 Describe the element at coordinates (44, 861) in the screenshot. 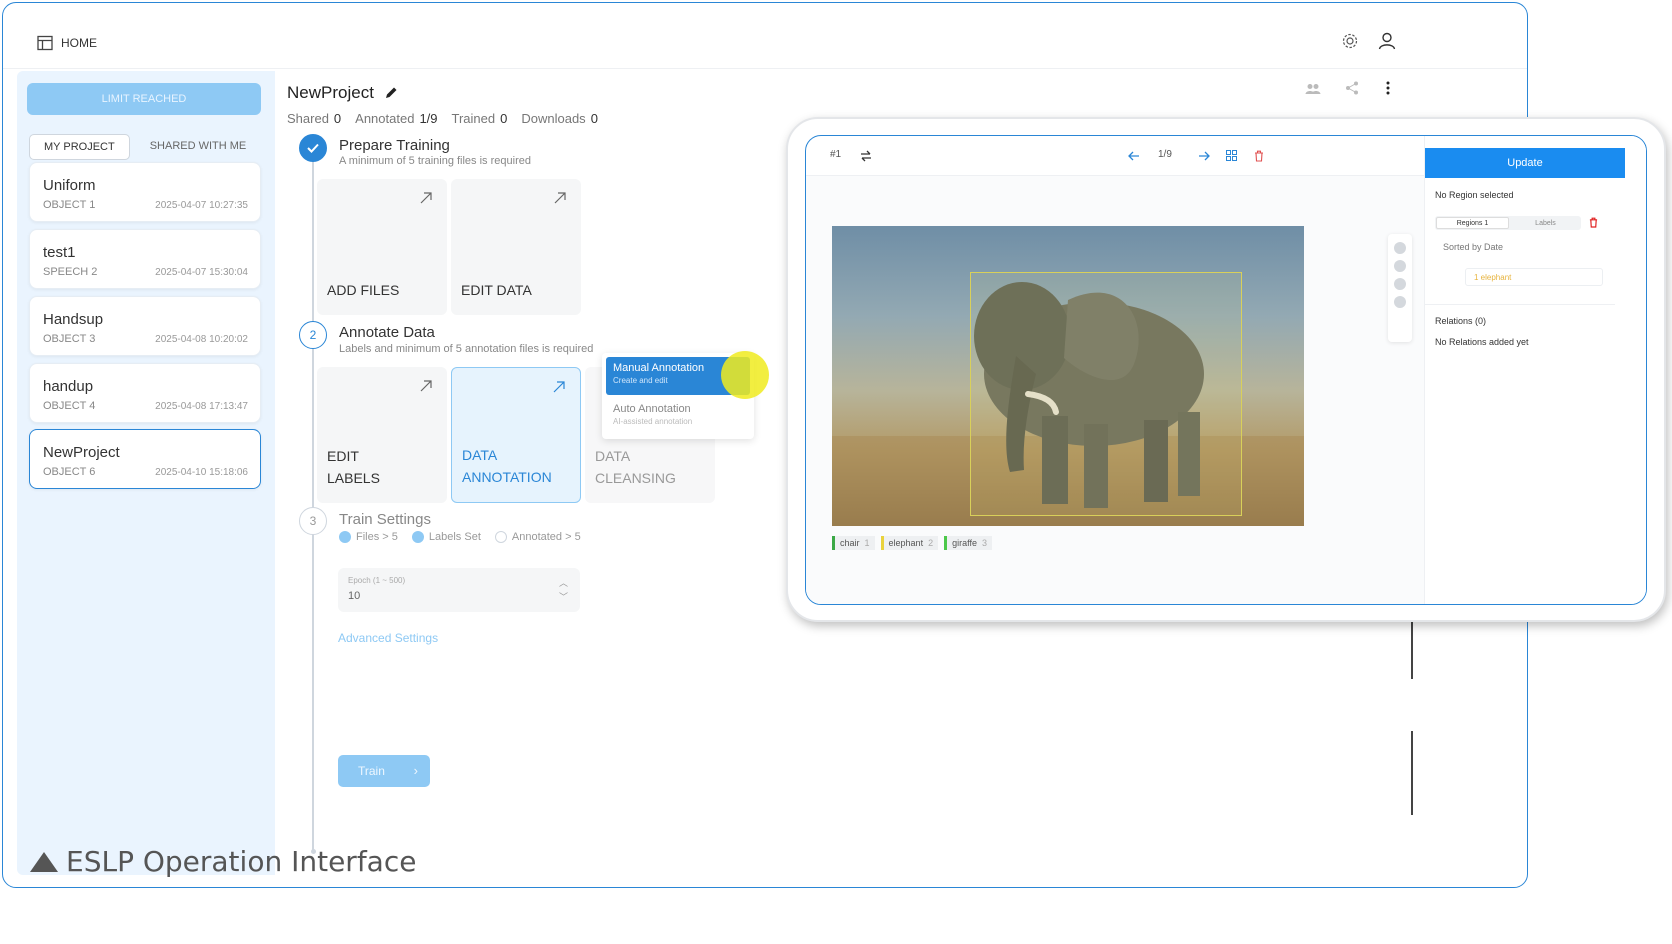

I see `triangle-up-icon` at that location.